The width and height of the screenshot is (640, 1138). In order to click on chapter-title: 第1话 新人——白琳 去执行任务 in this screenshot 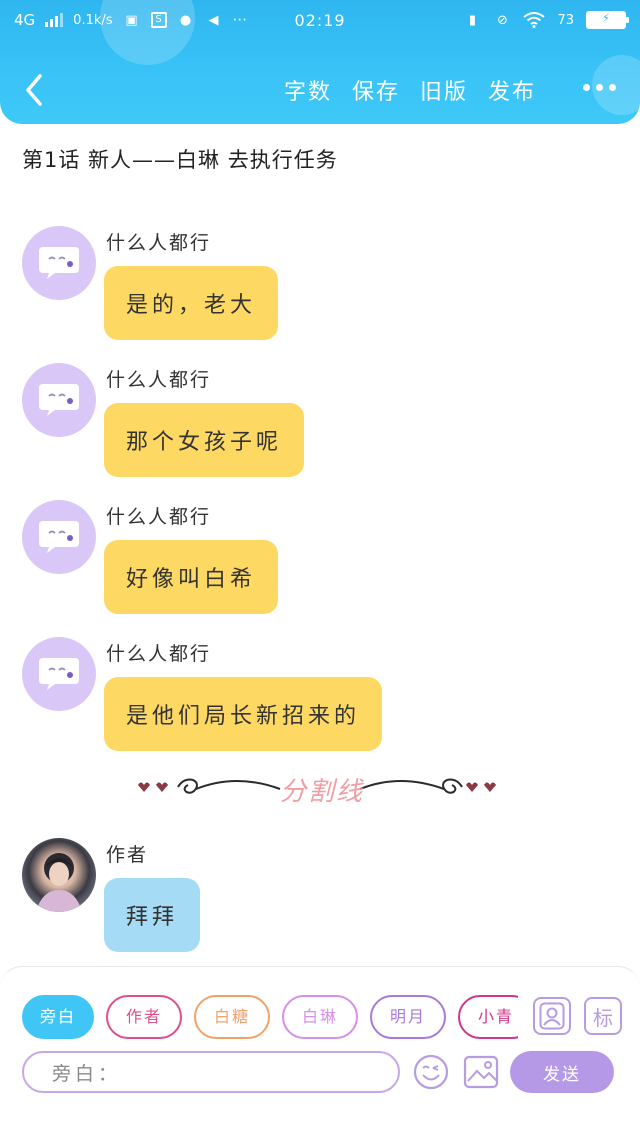, I will do `click(180, 160)`.